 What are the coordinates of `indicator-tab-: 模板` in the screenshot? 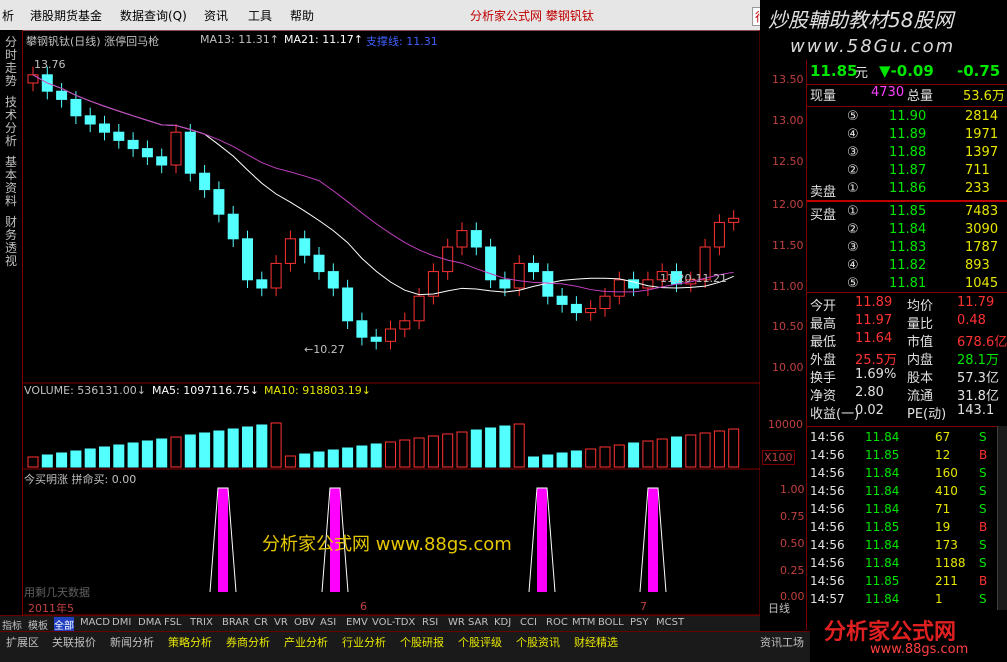 It's located at (38, 624).